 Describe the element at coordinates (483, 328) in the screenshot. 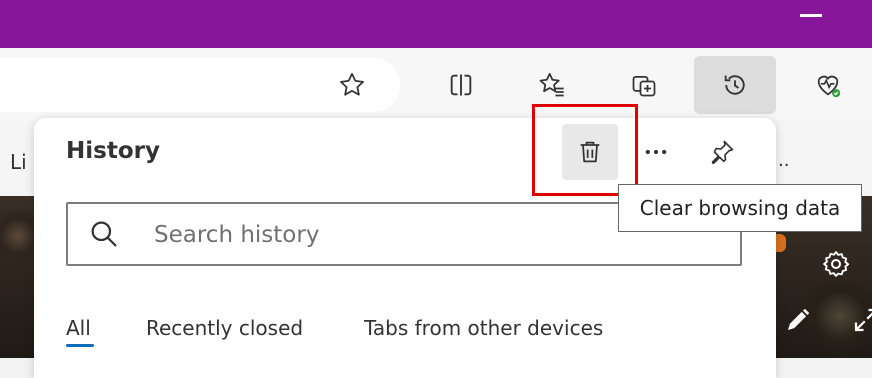

I see `tab-other-devices: Tabs from other devices` at that location.